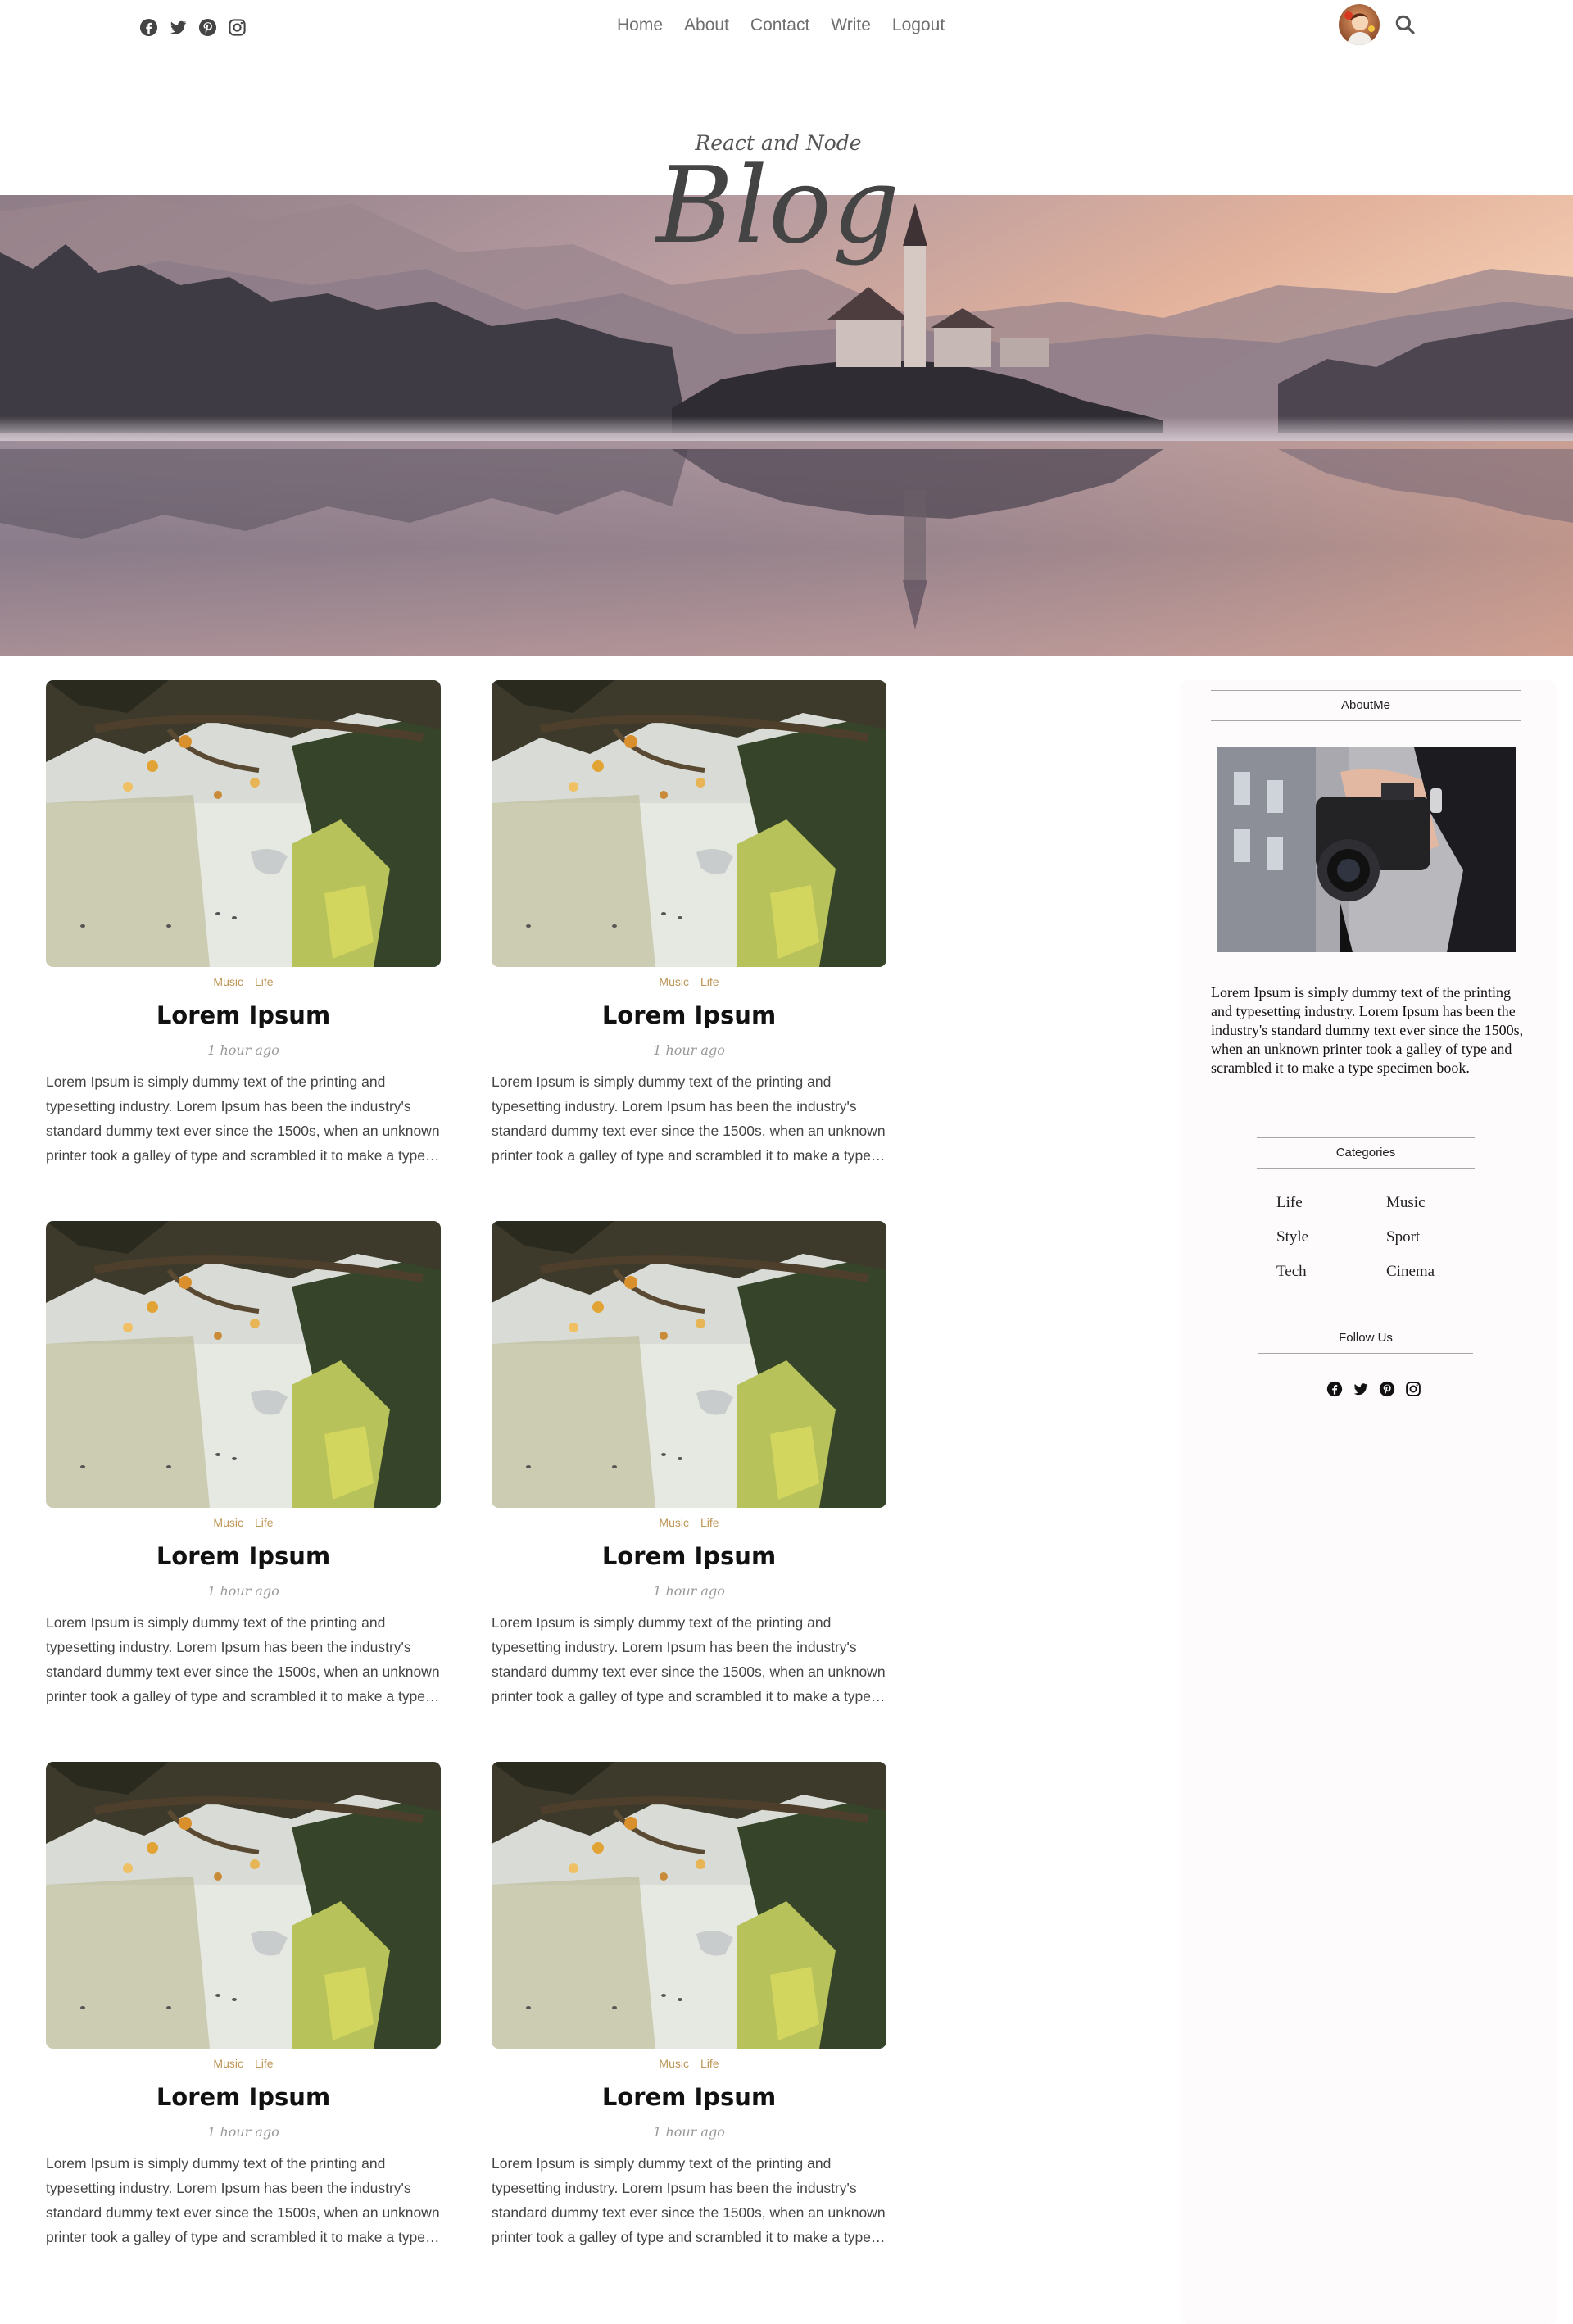 The width and height of the screenshot is (1573, 2324). What do you see at coordinates (1437, 1237) in the screenshot?
I see `sidebar-category-sport: Sport` at bounding box center [1437, 1237].